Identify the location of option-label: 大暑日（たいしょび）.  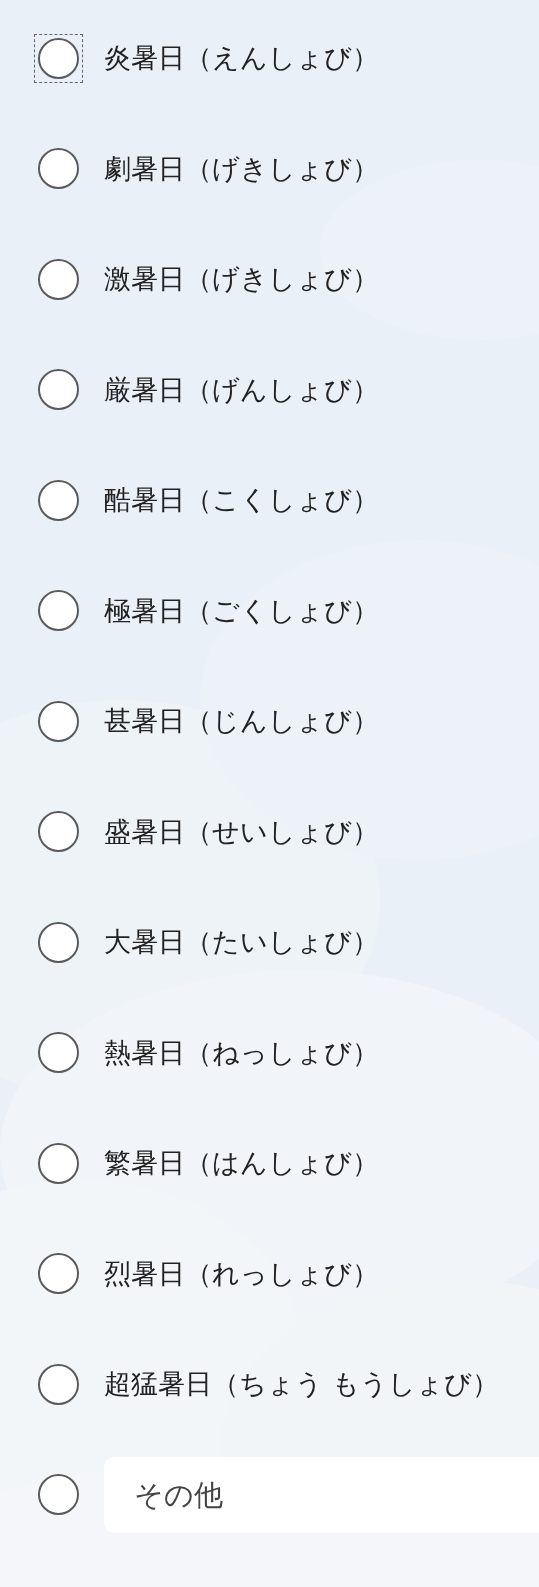
(241, 942).